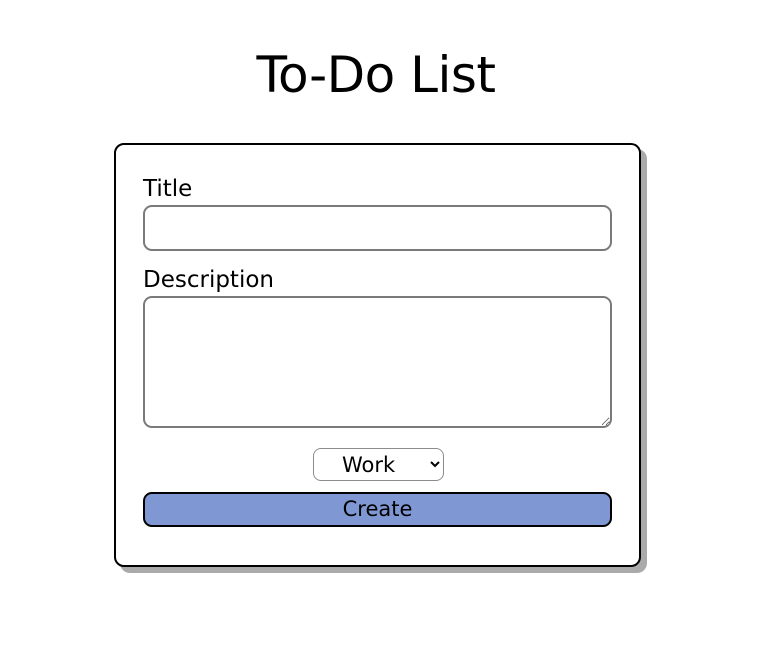 This screenshot has height=667, width=772. I want to click on category-select: Work, so click(378, 464).